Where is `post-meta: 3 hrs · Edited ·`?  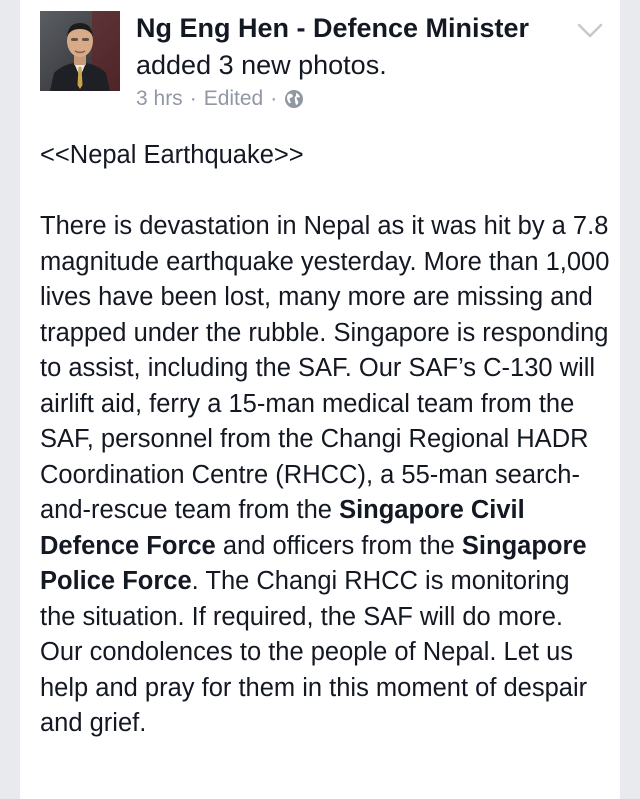
post-meta: 3 hrs · Edited · is located at coordinates (220, 99).